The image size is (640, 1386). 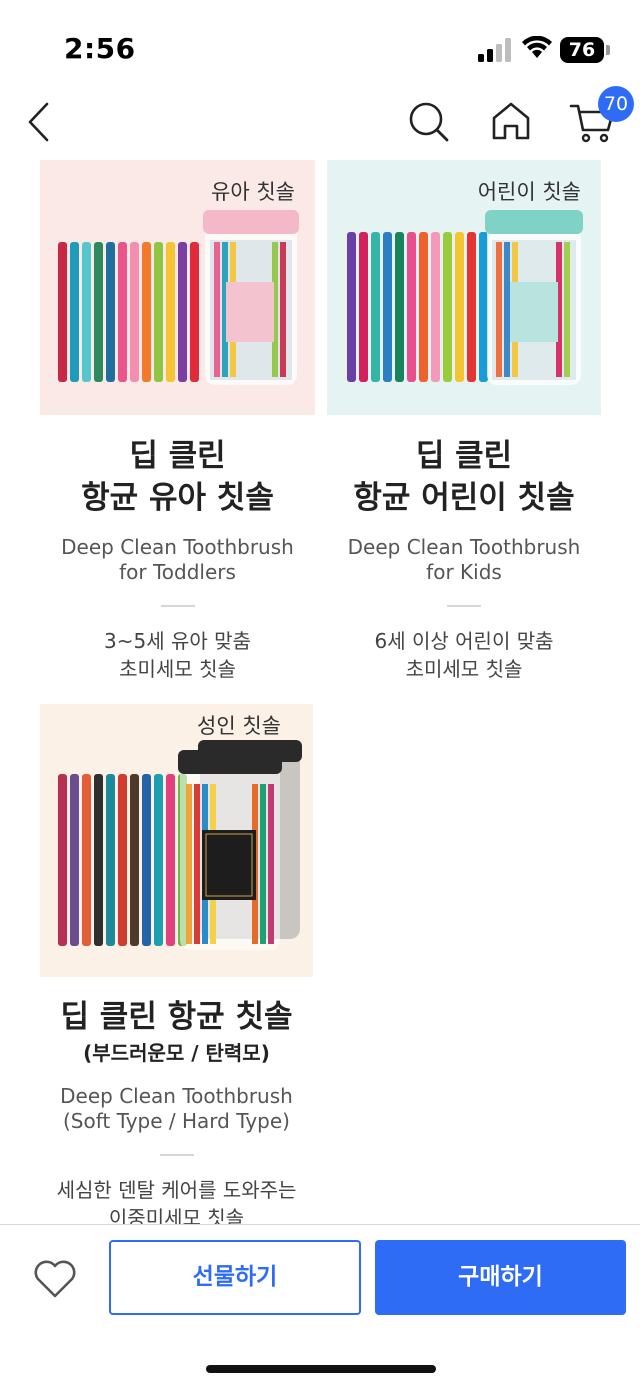 What do you see at coordinates (494, 50) in the screenshot?
I see `cellular-signal-icon` at bounding box center [494, 50].